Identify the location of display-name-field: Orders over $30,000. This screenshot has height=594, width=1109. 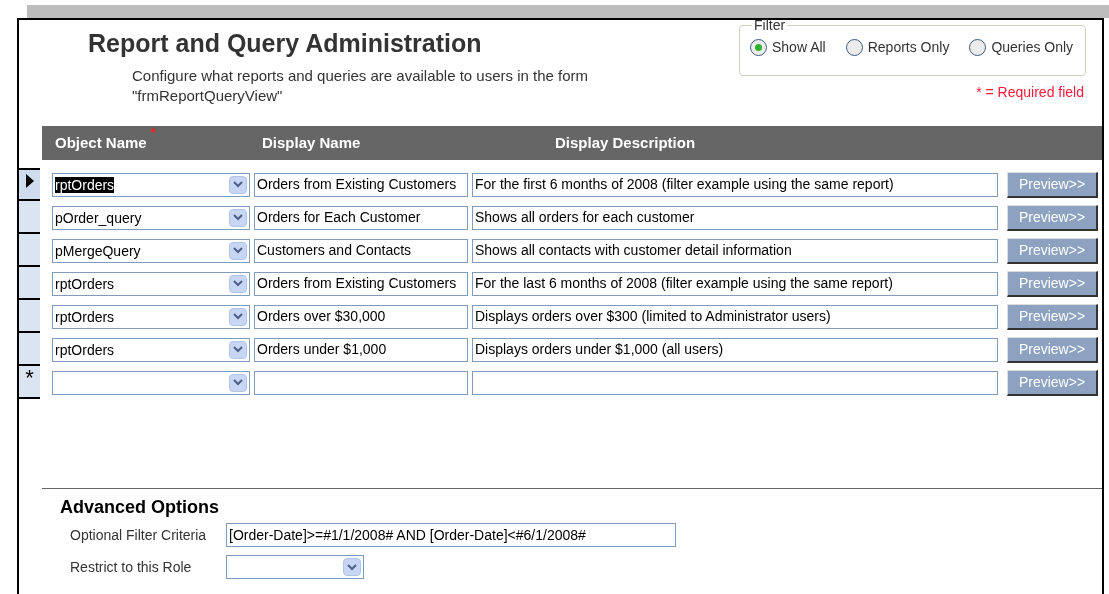
(361, 316).